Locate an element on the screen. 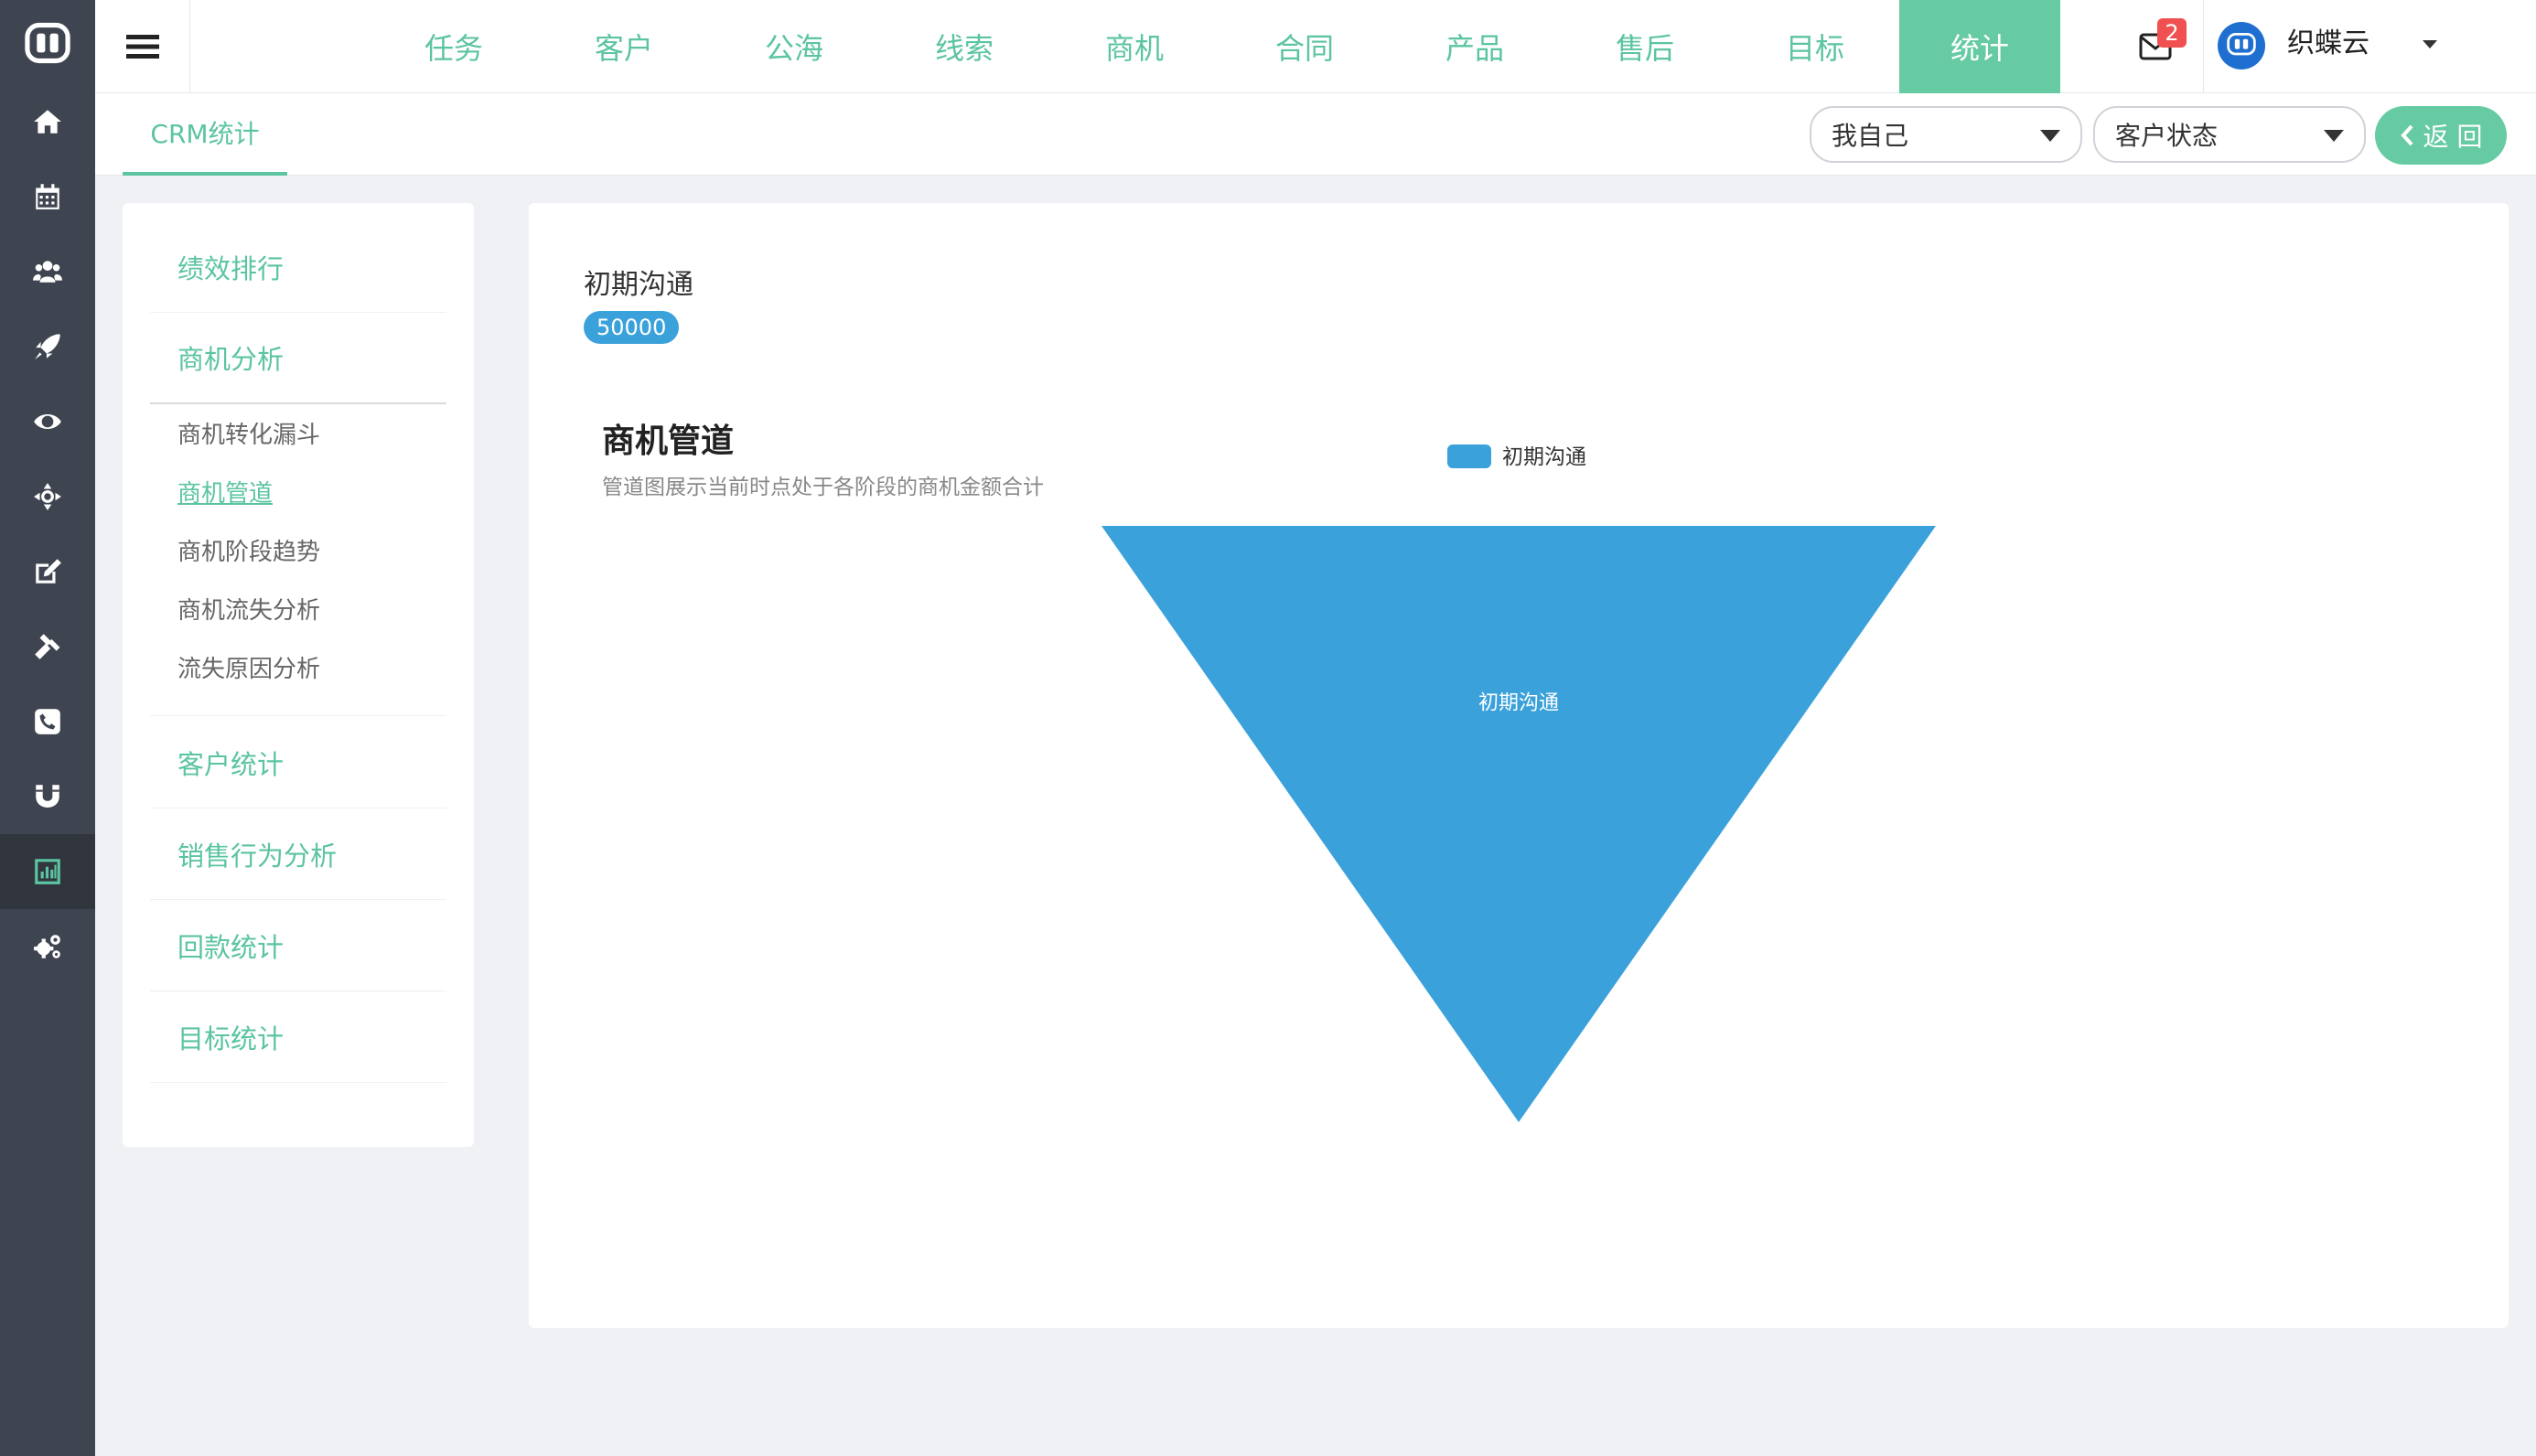 Image resolution: width=2536 pixels, height=1456 pixels. icon-rail is located at coordinates (47, 728).